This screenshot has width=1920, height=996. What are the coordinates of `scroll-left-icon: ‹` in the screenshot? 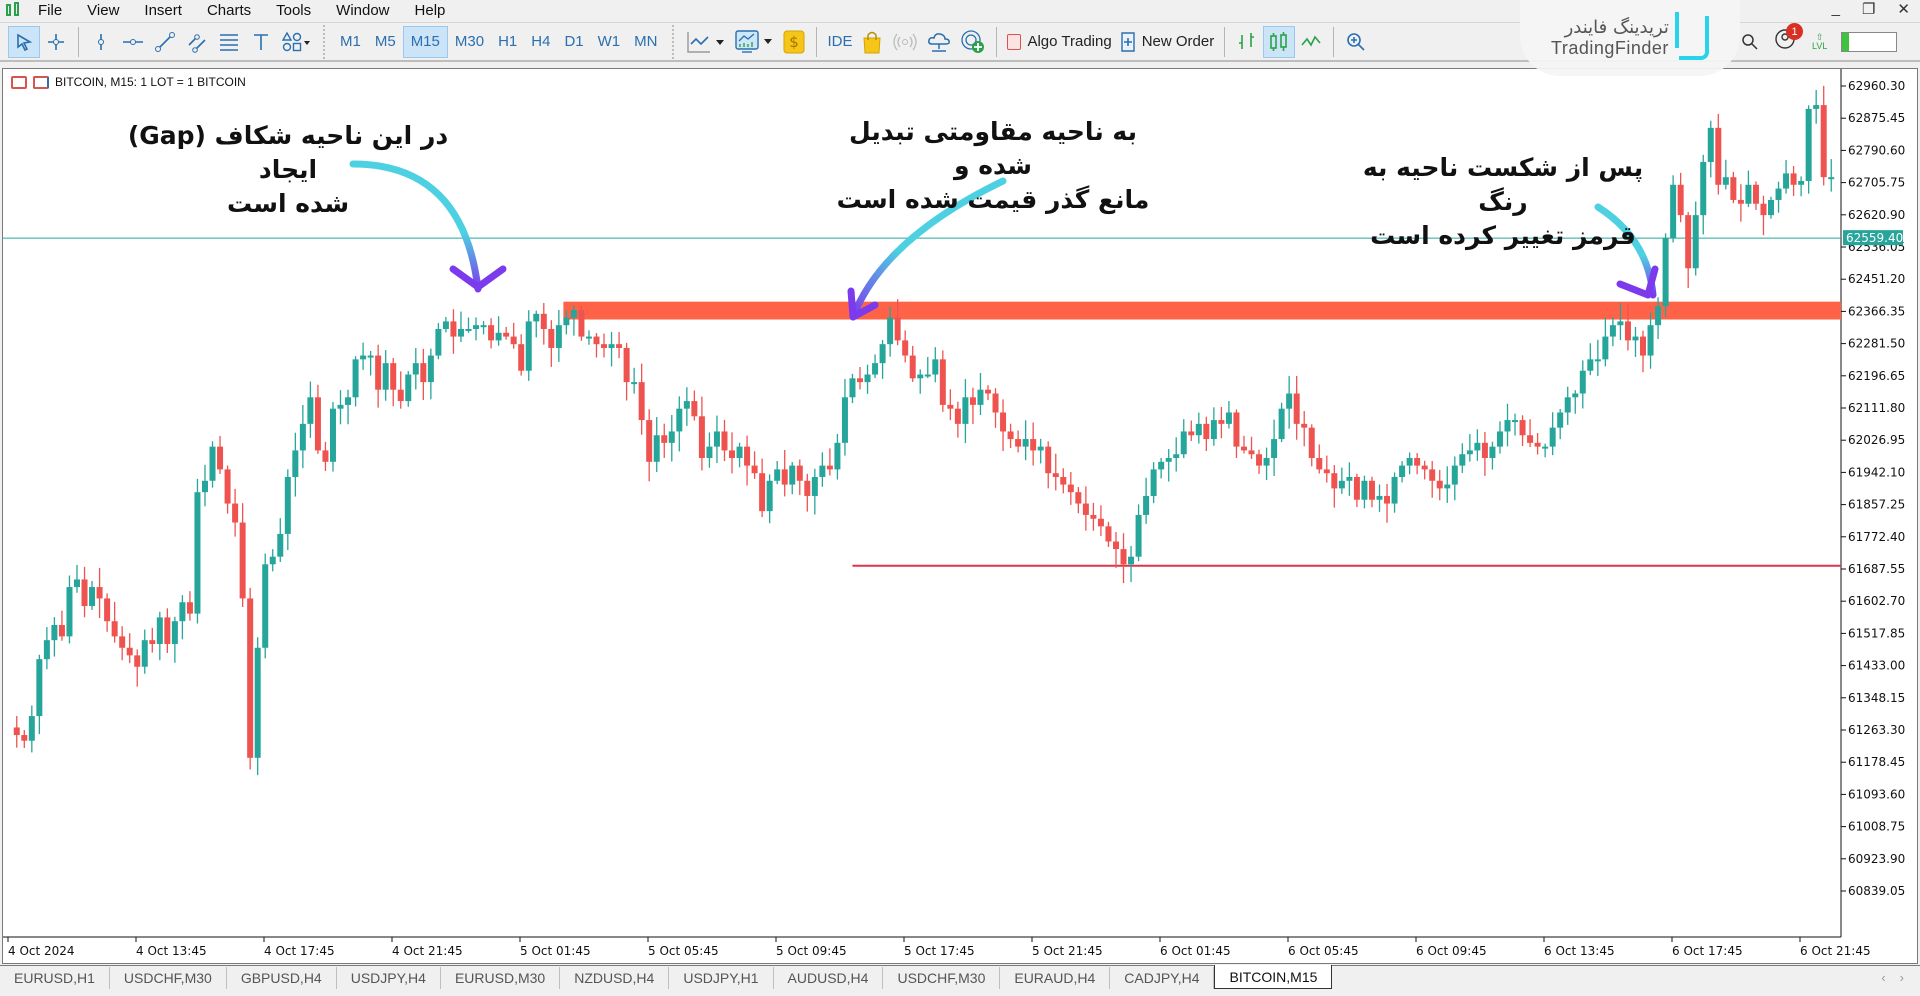 It's located at (1883, 977).